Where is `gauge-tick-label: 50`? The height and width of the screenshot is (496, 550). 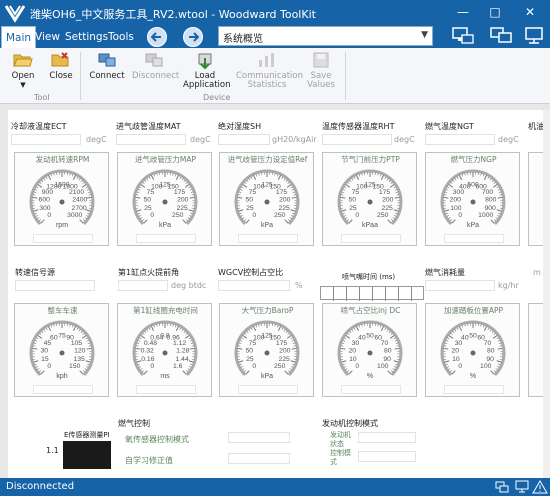
gauge-tick-label: 50 is located at coordinates (370, 336).